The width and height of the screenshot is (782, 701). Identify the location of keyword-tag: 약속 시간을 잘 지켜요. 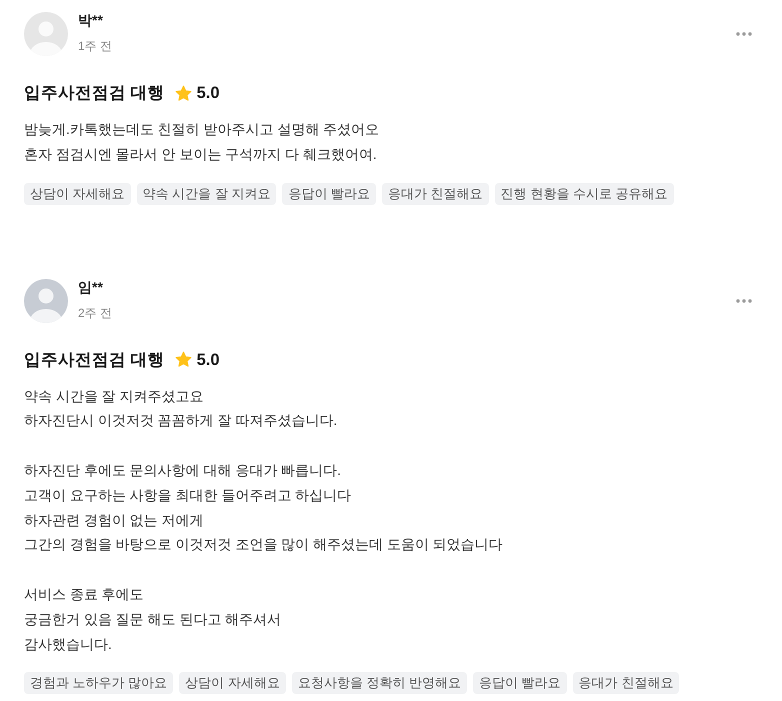
(206, 193).